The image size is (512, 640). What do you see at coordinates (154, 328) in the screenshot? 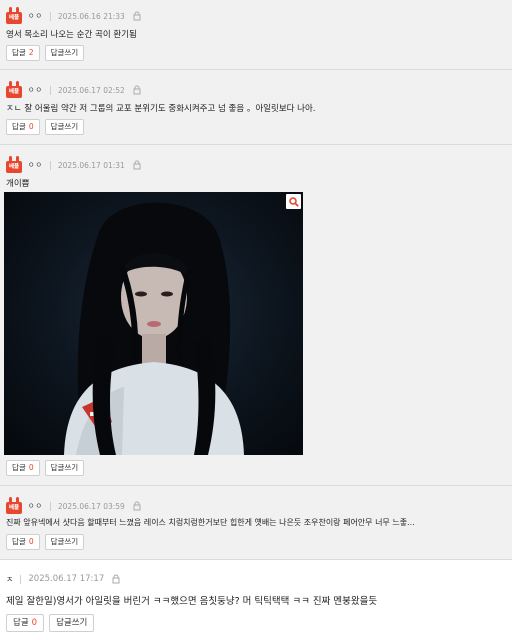
I see `photo-portrait-illustration` at bounding box center [154, 328].